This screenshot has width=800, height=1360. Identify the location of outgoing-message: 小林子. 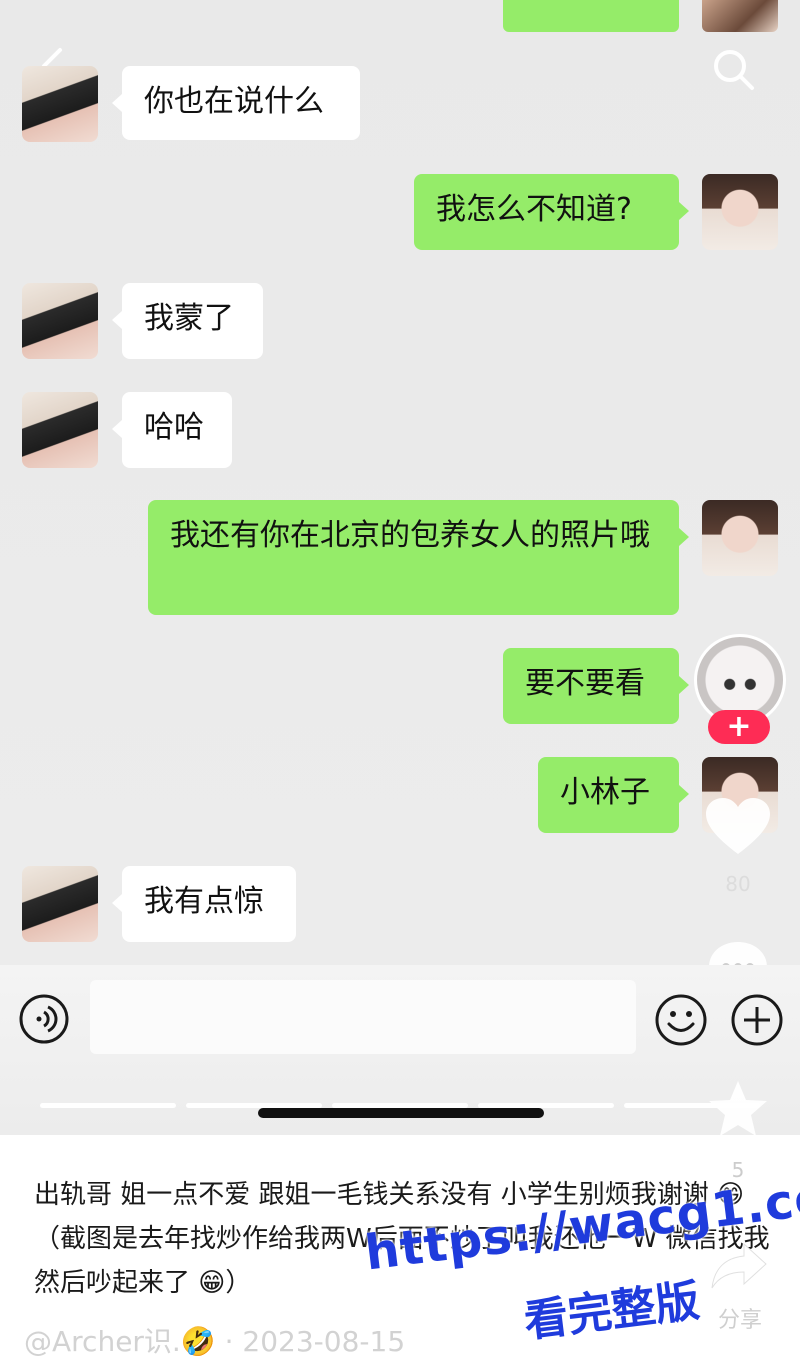
(613, 795).